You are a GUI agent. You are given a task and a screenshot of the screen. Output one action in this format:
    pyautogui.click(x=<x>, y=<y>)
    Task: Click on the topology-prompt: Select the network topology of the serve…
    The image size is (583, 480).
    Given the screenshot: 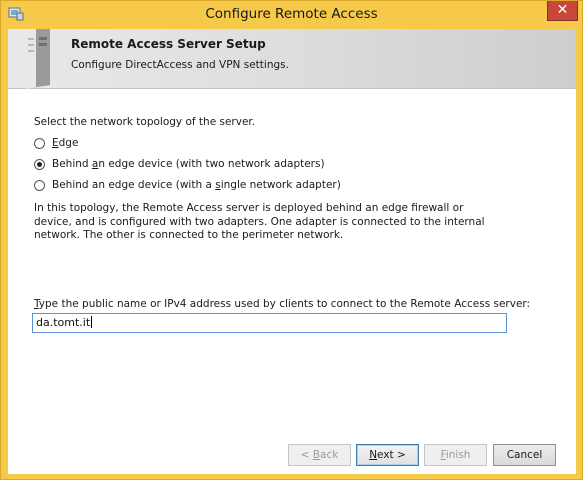 What is the action you would take?
    pyautogui.click(x=145, y=122)
    